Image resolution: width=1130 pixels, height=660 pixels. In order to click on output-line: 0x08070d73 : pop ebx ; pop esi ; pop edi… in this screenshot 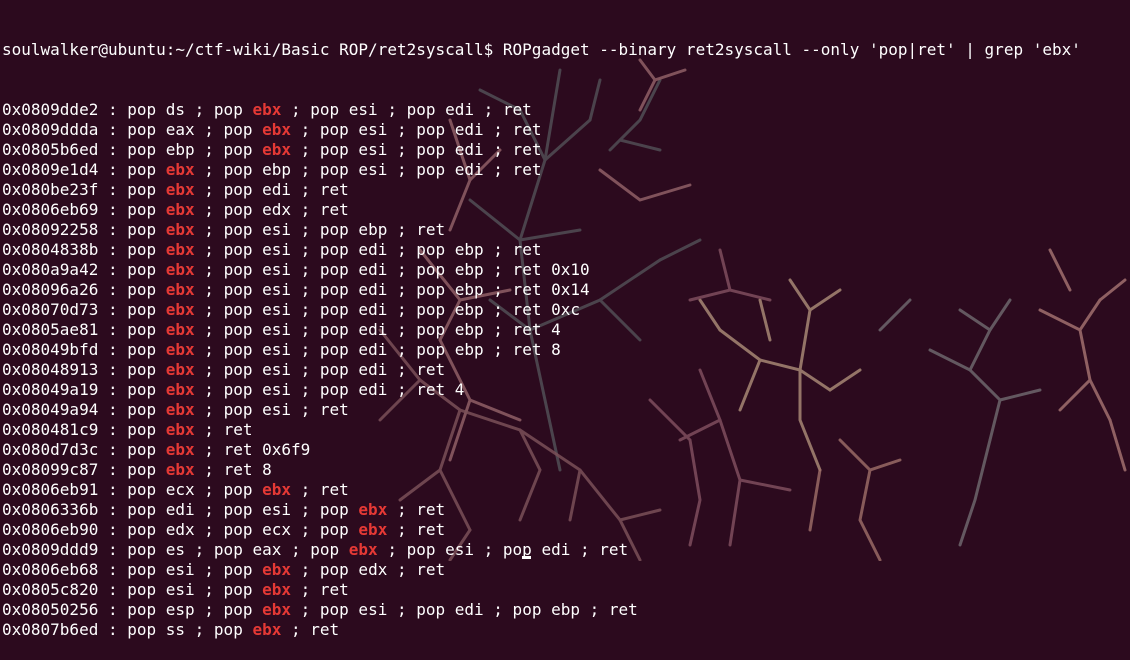, I will do `click(291, 309)`.